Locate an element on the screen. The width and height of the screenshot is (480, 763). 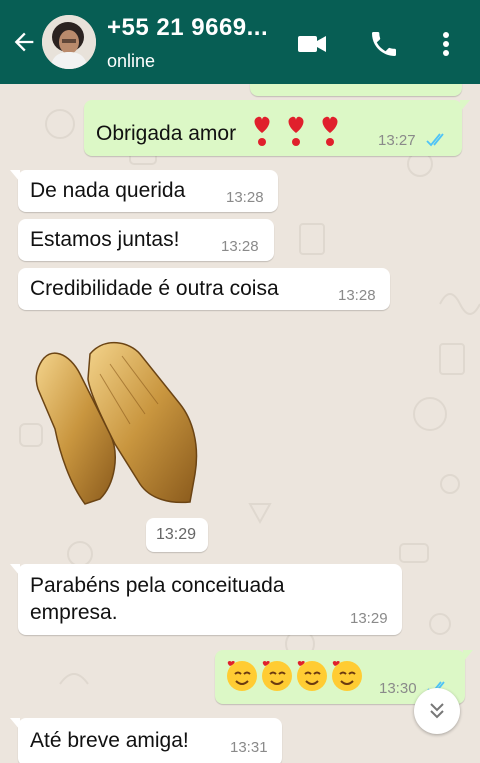
message-text: De nada querida is located at coordinates (108, 190).